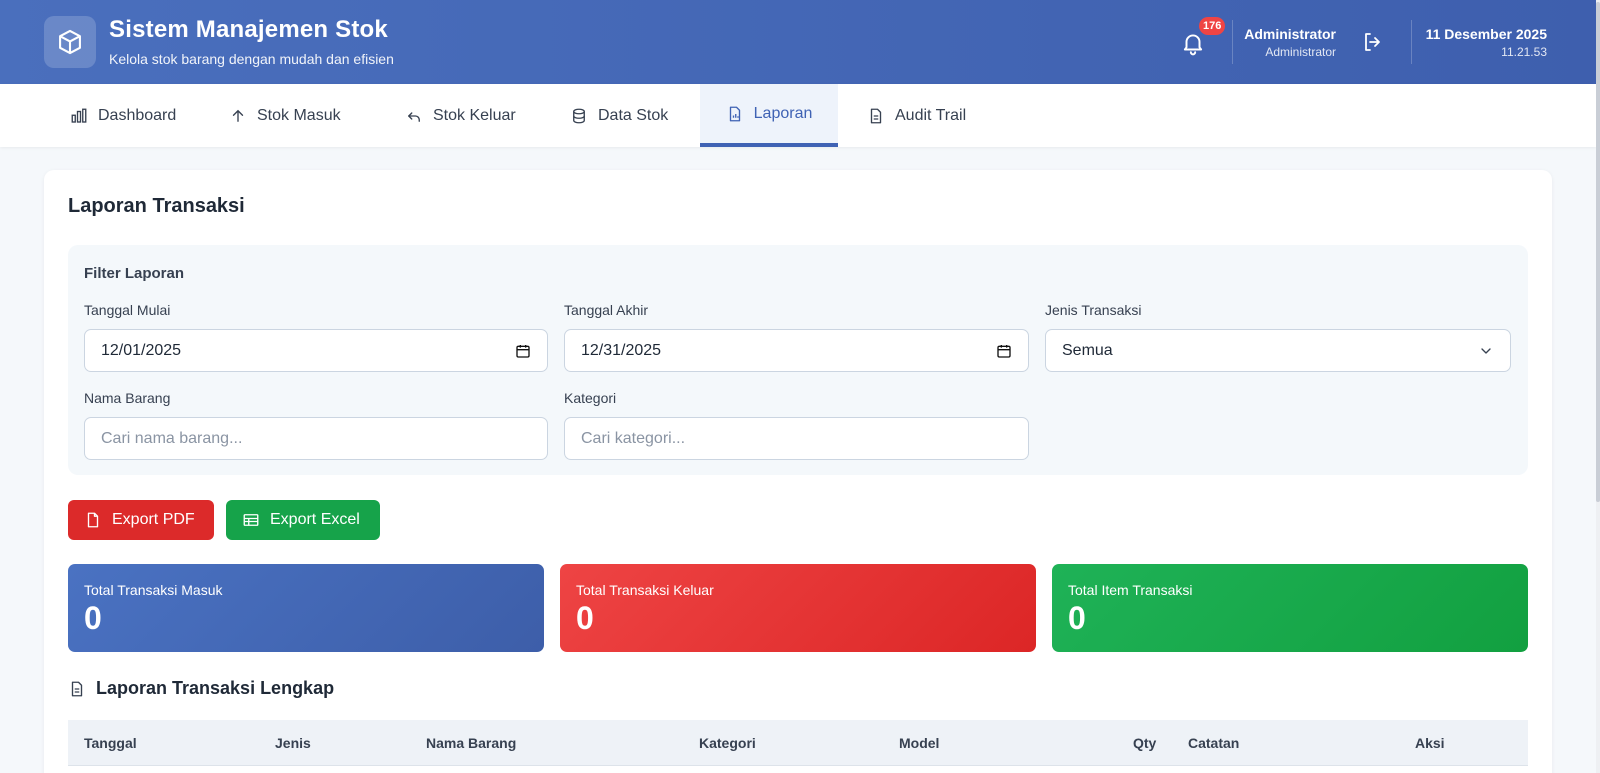 The height and width of the screenshot is (773, 1600). What do you see at coordinates (471, 743) in the screenshot?
I see `column-header-nama-barang: Nama Barang` at bounding box center [471, 743].